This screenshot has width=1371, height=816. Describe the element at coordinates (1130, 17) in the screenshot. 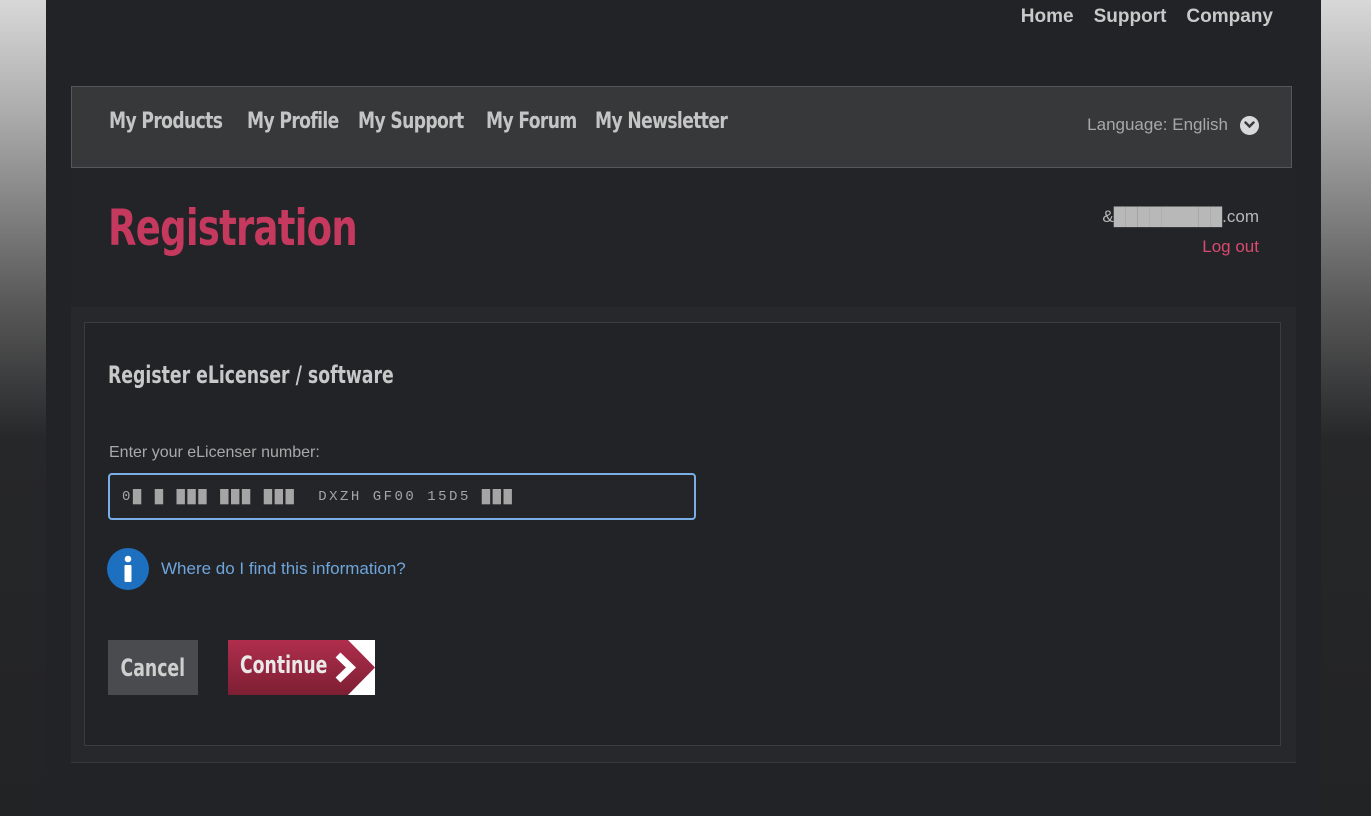

I see `nav-support-link: Support` at that location.